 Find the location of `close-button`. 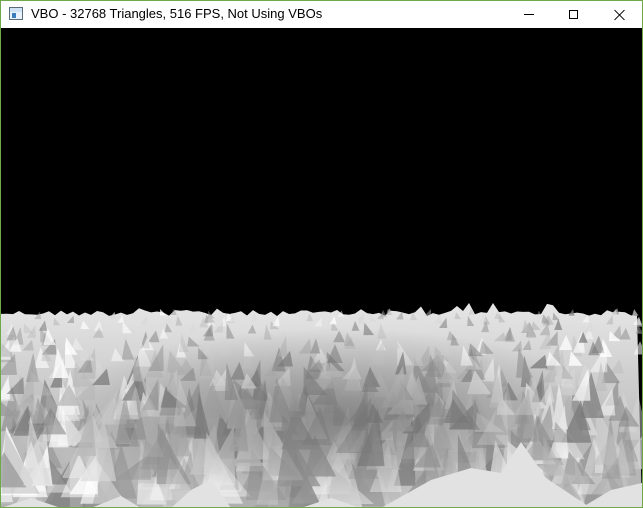

close-button is located at coordinates (619, 14).